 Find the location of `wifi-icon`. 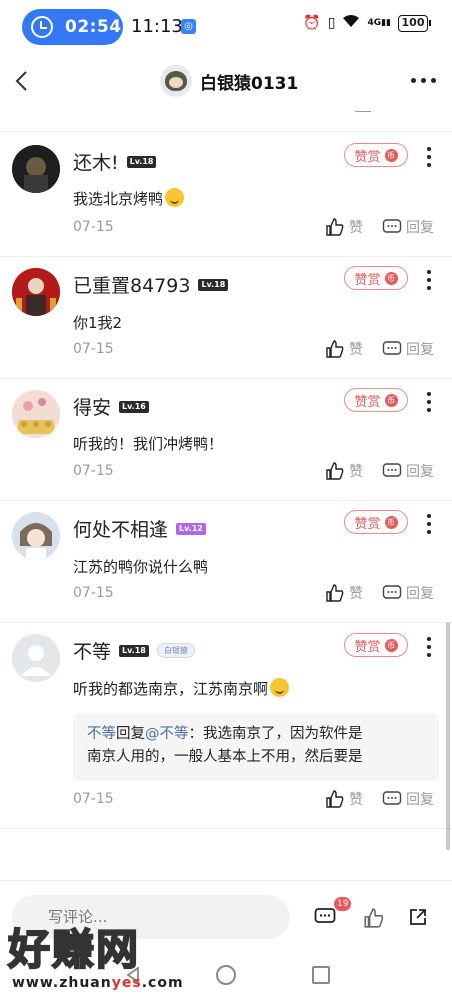

wifi-icon is located at coordinates (351, 23).